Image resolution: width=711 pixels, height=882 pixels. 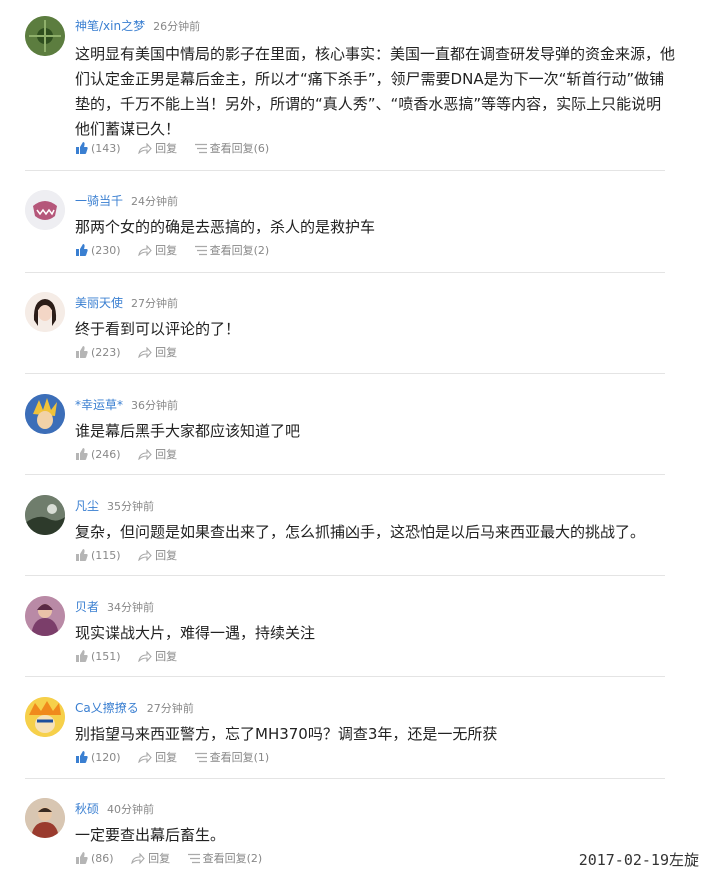 I want to click on view-replies-label: 查看回复(6), so click(x=239, y=148).